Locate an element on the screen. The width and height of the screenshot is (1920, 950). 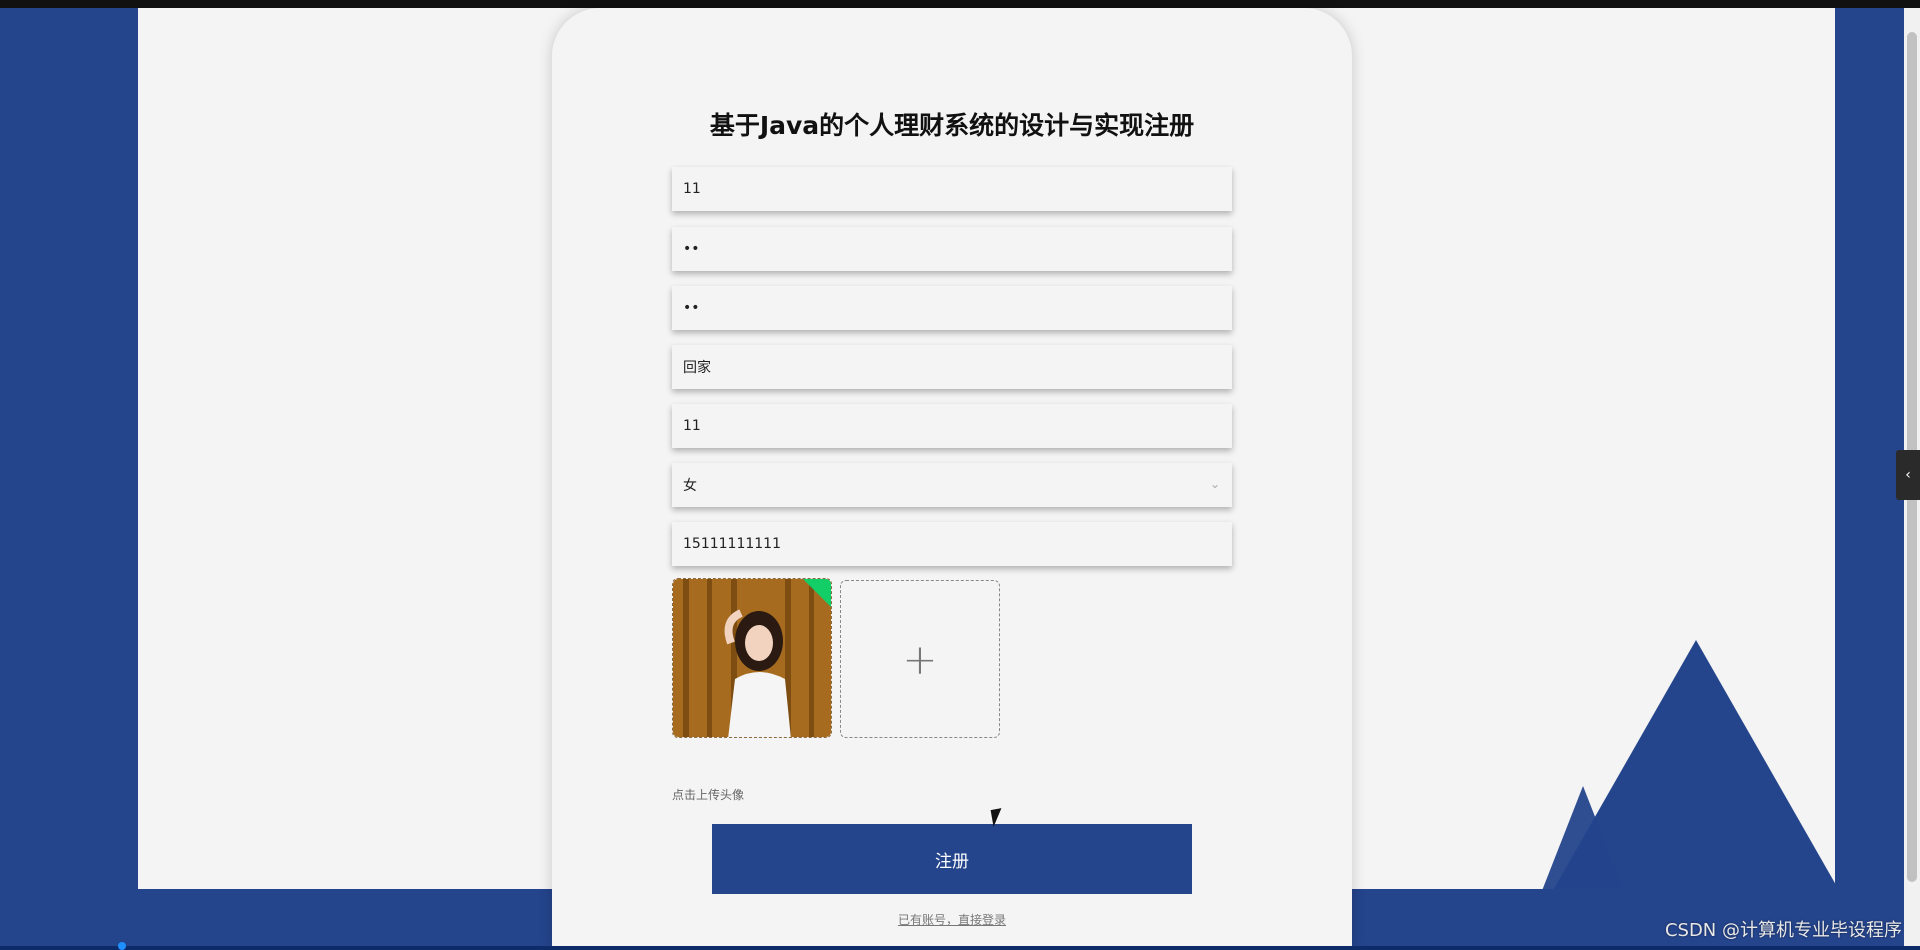
name-value: 回家 is located at coordinates (697, 368).